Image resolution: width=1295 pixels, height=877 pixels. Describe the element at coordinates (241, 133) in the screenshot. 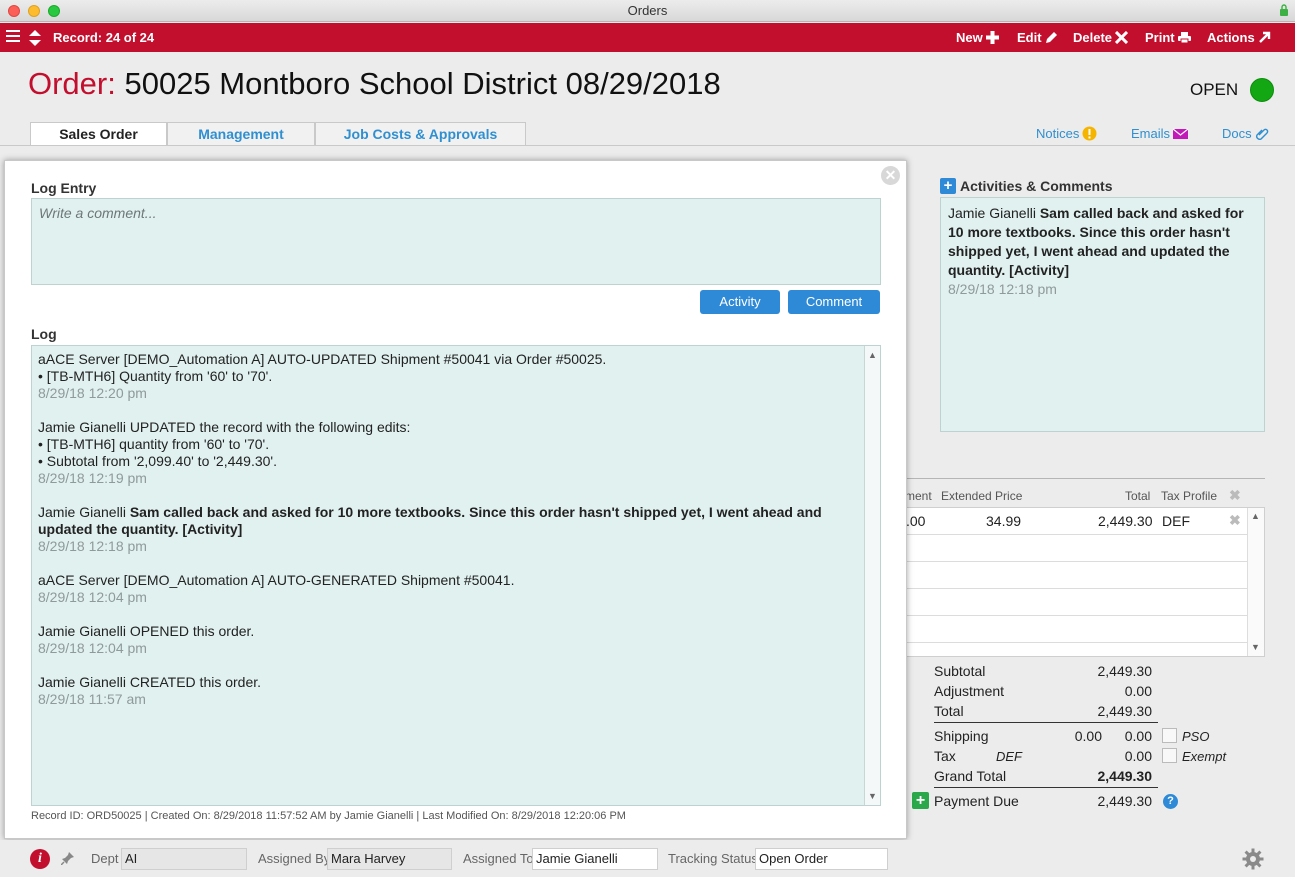

I see `tab-management: Management` at that location.